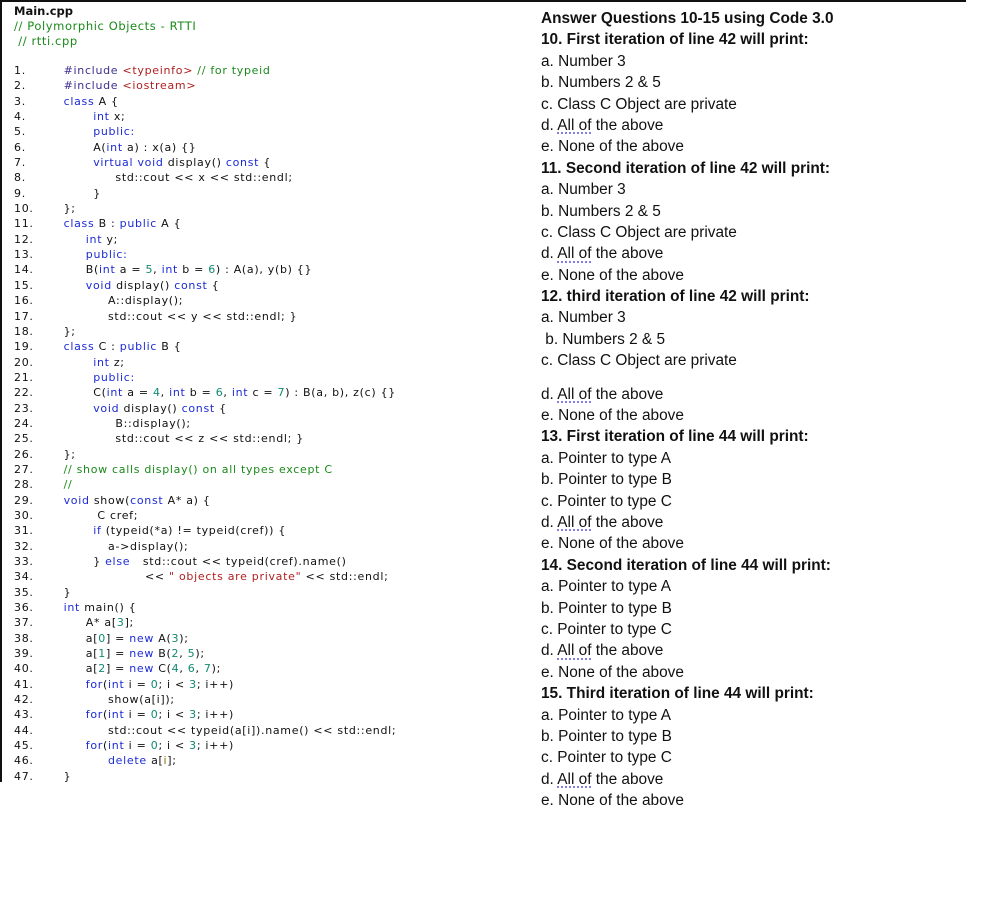  I want to click on line-number: 38., so click(24, 638).